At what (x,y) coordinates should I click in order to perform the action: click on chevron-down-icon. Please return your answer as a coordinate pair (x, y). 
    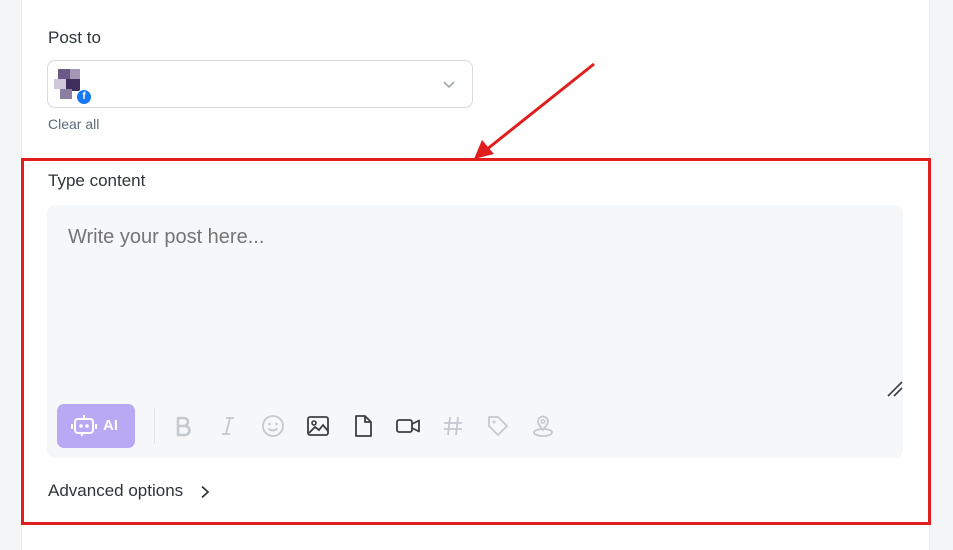
    Looking at the image, I should click on (449, 85).